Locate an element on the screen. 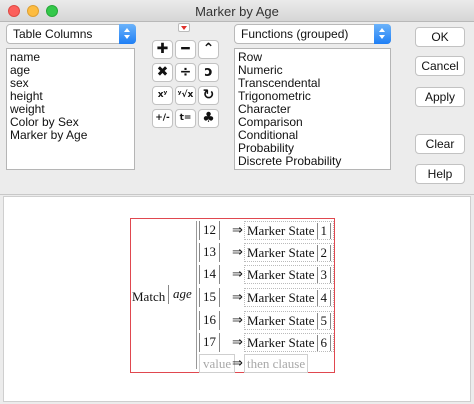 The width and height of the screenshot is (474, 404). placeholder-result: then clause is located at coordinates (276, 363).